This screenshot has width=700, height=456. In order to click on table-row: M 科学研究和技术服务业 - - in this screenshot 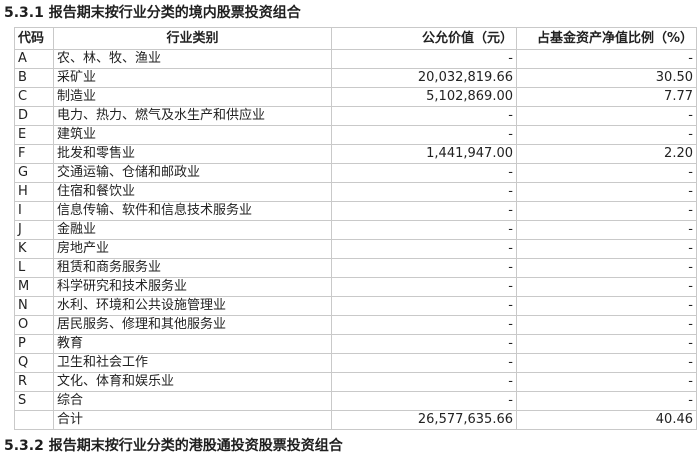, I will do `click(355, 287)`.